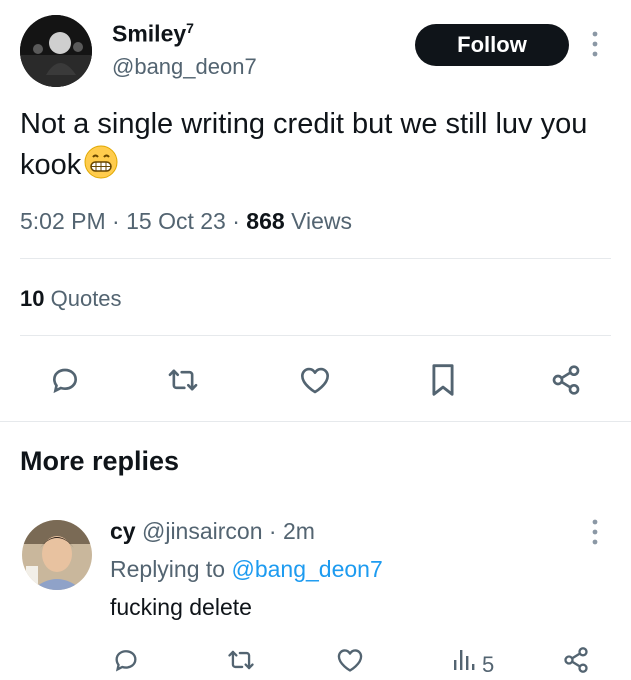  What do you see at coordinates (265, 221) in the screenshot?
I see `views-count: 868` at bounding box center [265, 221].